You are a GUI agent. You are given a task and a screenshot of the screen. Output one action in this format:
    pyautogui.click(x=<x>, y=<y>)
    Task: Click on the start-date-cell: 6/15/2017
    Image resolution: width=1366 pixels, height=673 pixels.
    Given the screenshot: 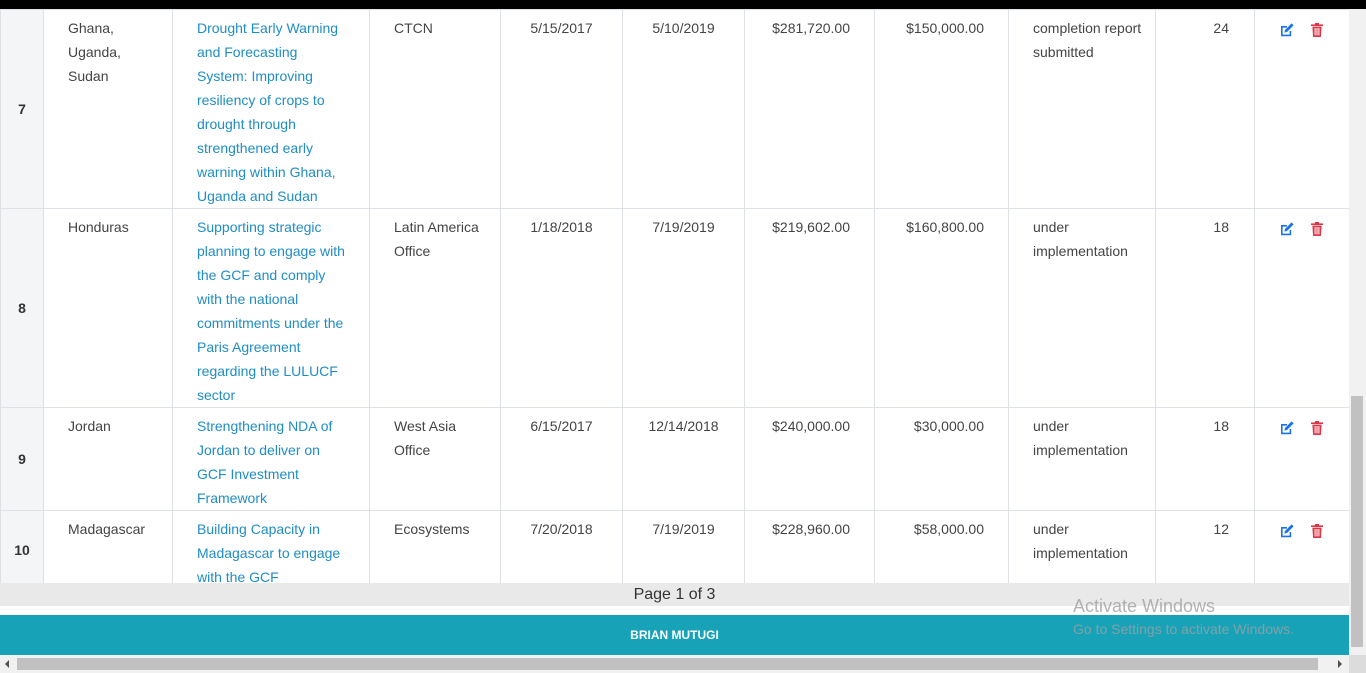 What is the action you would take?
    pyautogui.click(x=561, y=459)
    